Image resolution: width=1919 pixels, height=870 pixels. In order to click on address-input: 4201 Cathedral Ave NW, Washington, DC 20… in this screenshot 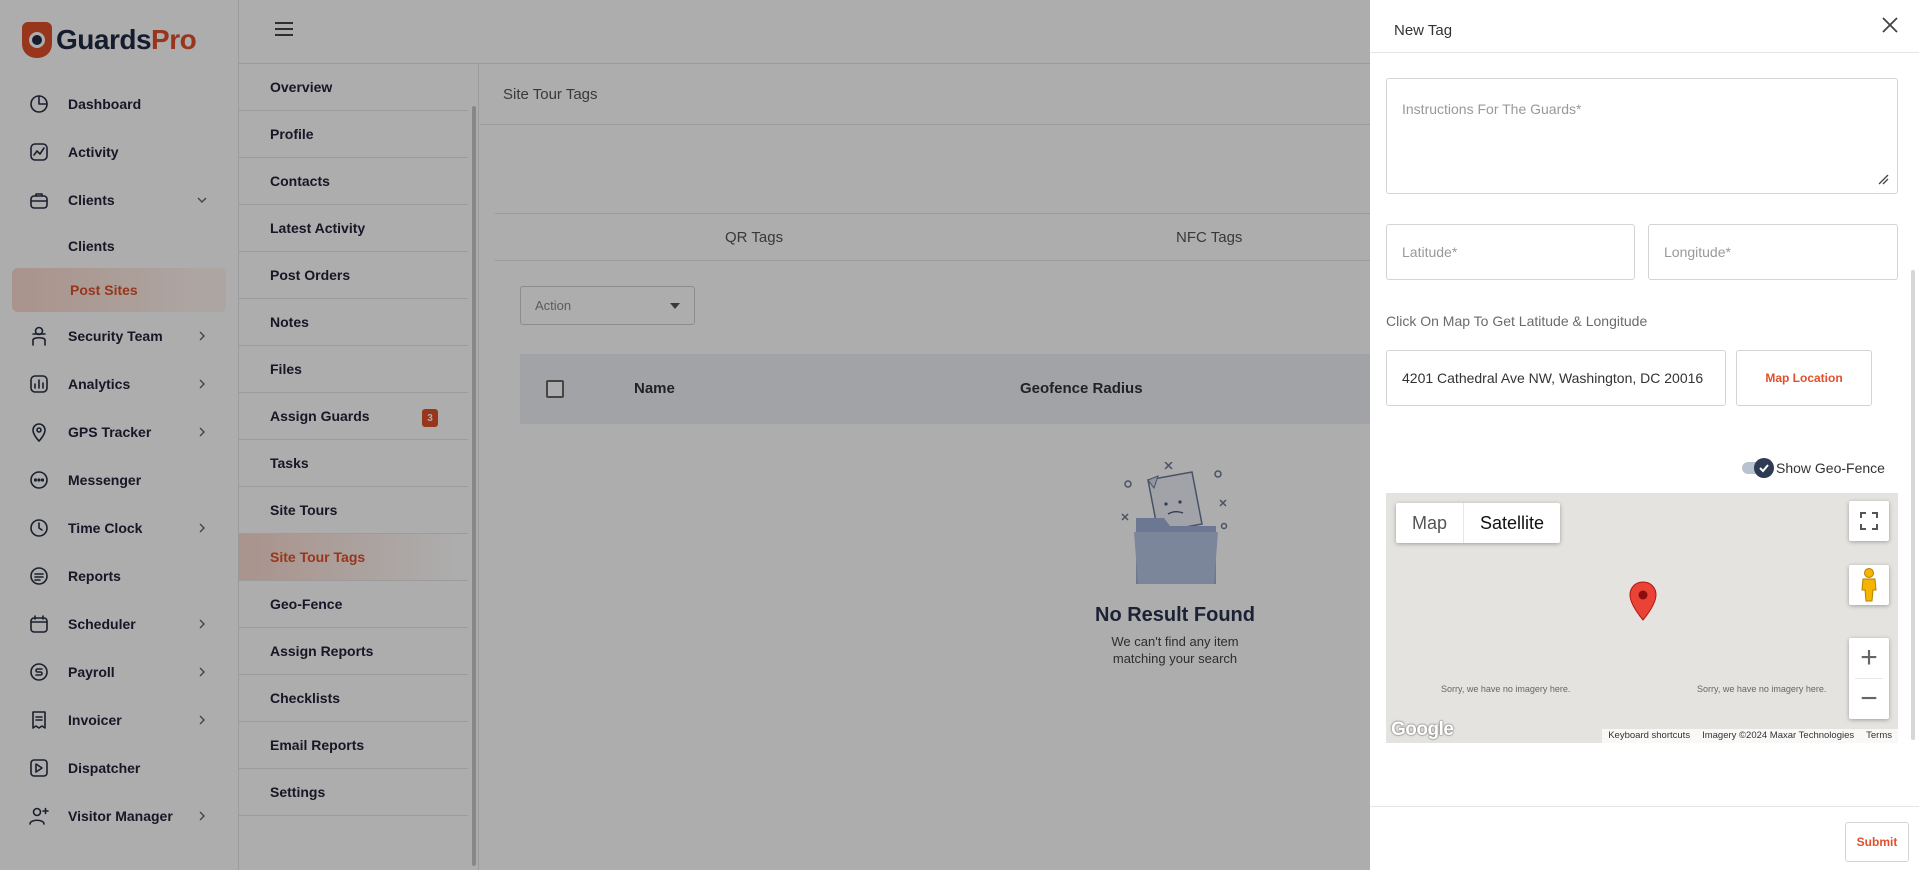, I will do `click(1556, 378)`.